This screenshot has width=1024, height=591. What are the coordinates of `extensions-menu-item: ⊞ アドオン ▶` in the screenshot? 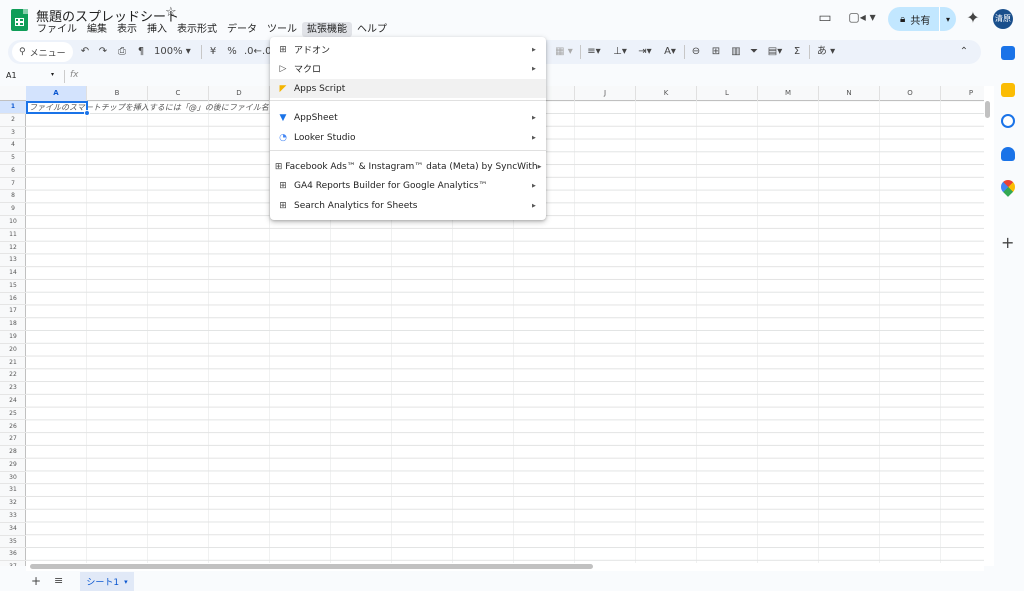 It's located at (408, 49).